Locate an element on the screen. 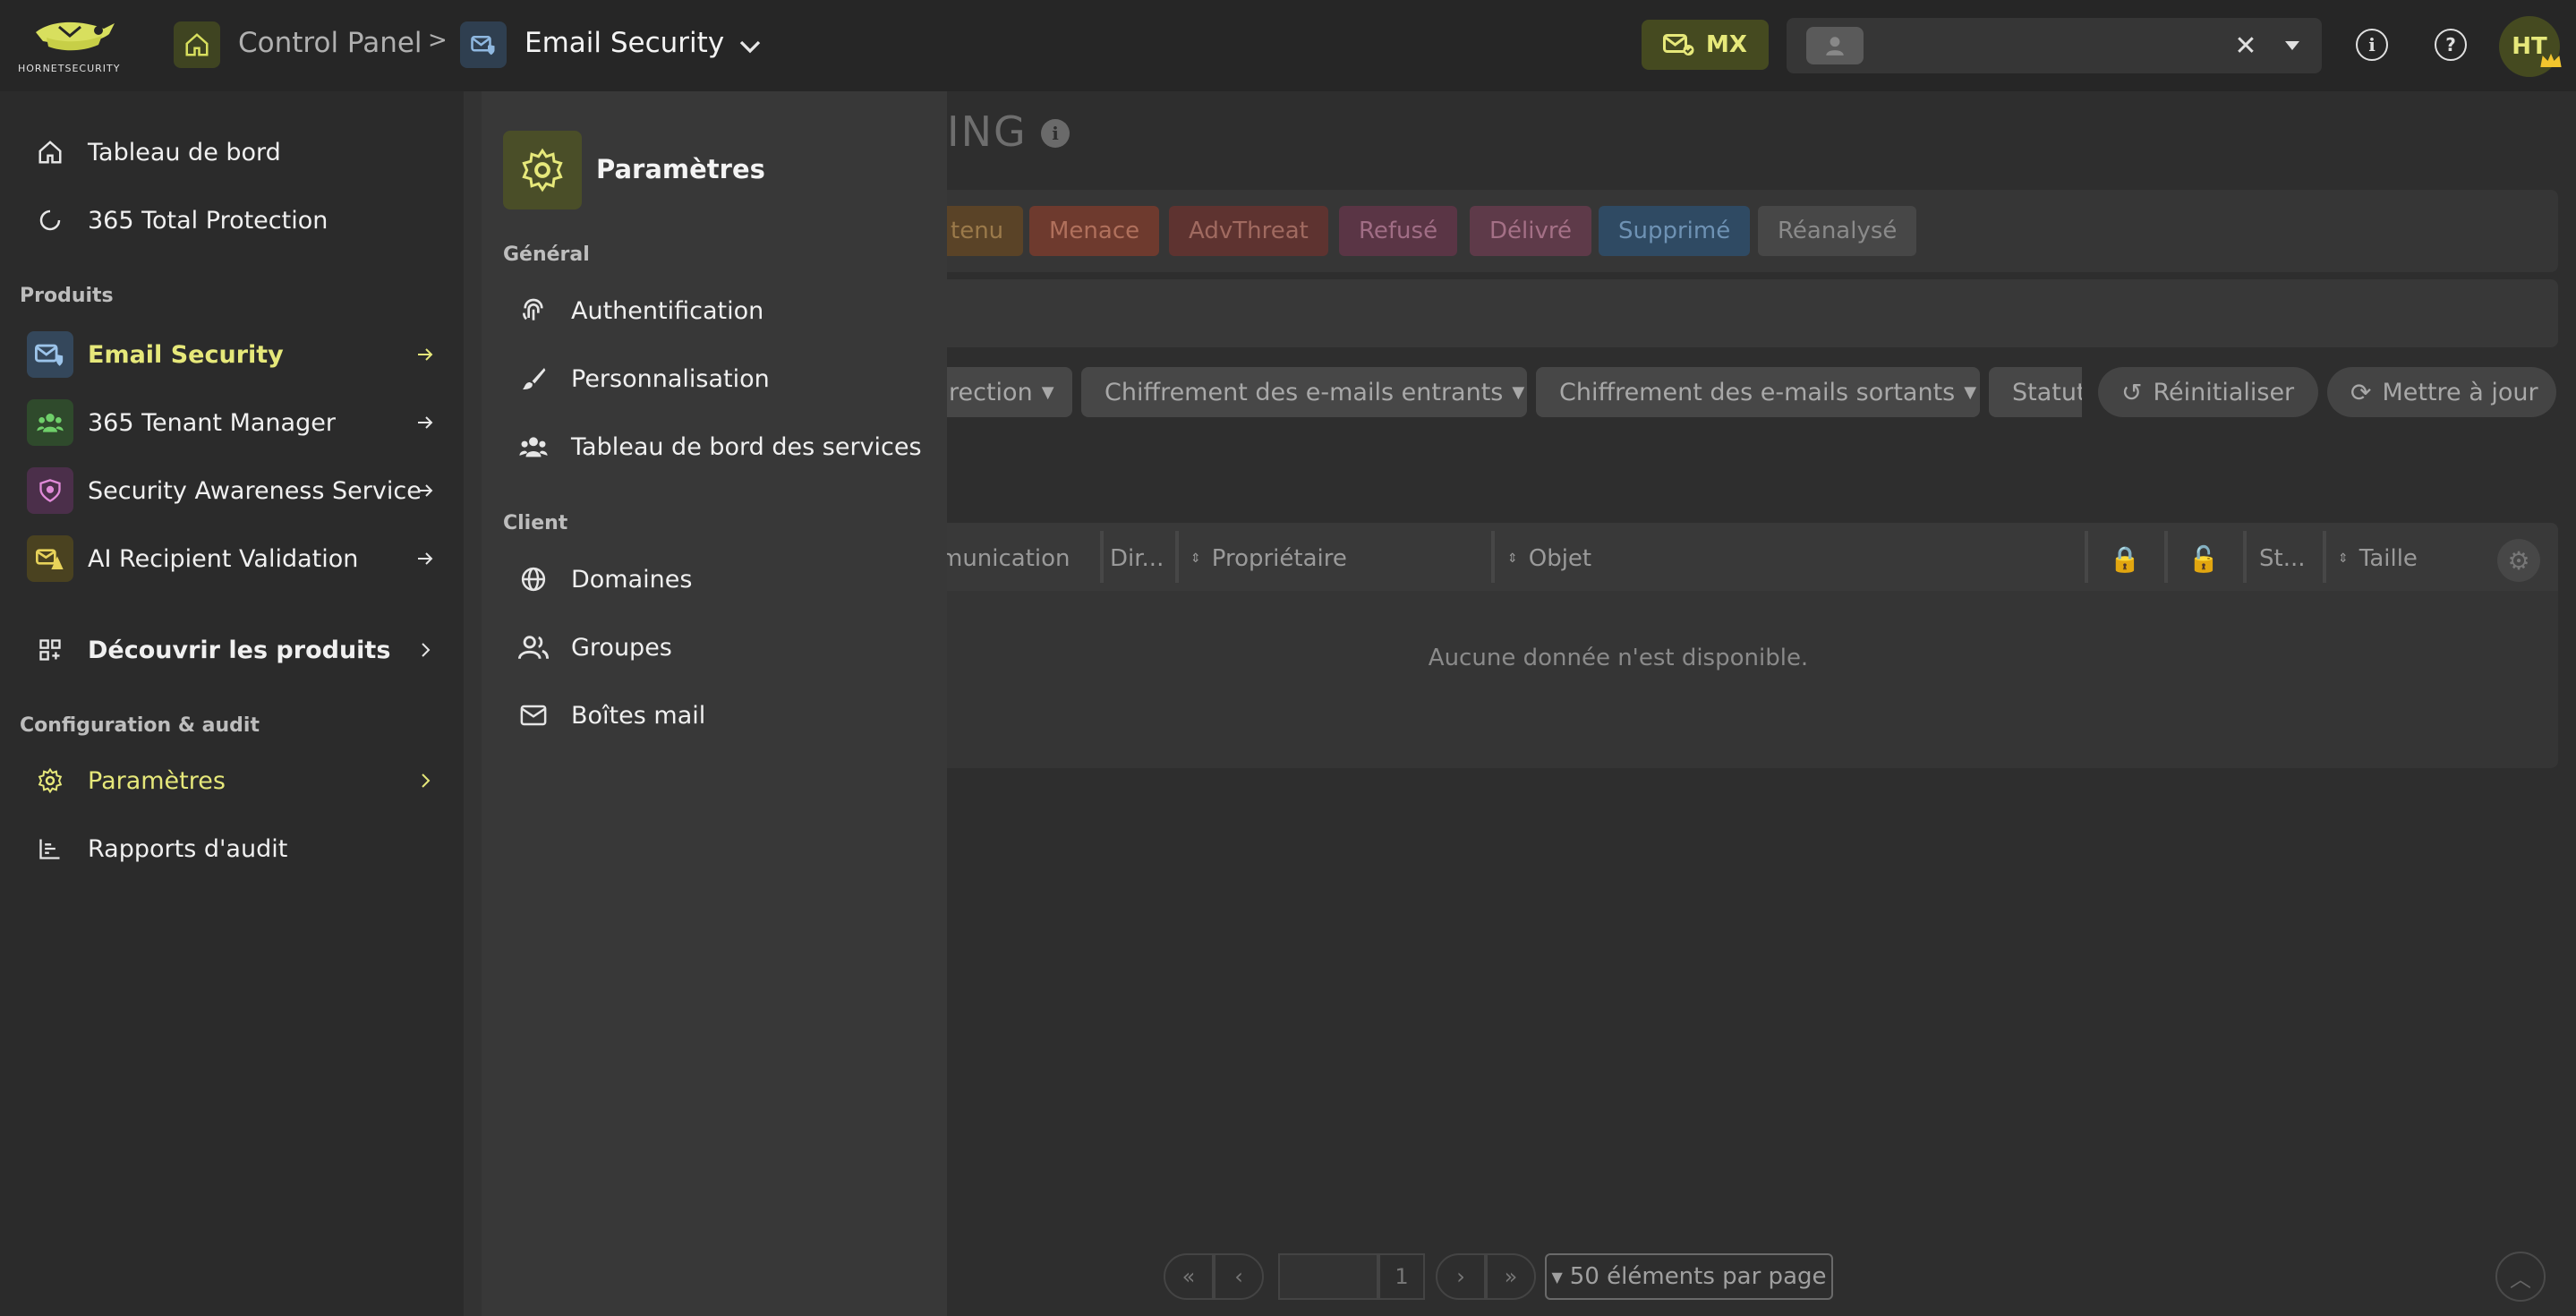  per-page-select: ▼ 50 éléments par page is located at coordinates (1689, 1276).